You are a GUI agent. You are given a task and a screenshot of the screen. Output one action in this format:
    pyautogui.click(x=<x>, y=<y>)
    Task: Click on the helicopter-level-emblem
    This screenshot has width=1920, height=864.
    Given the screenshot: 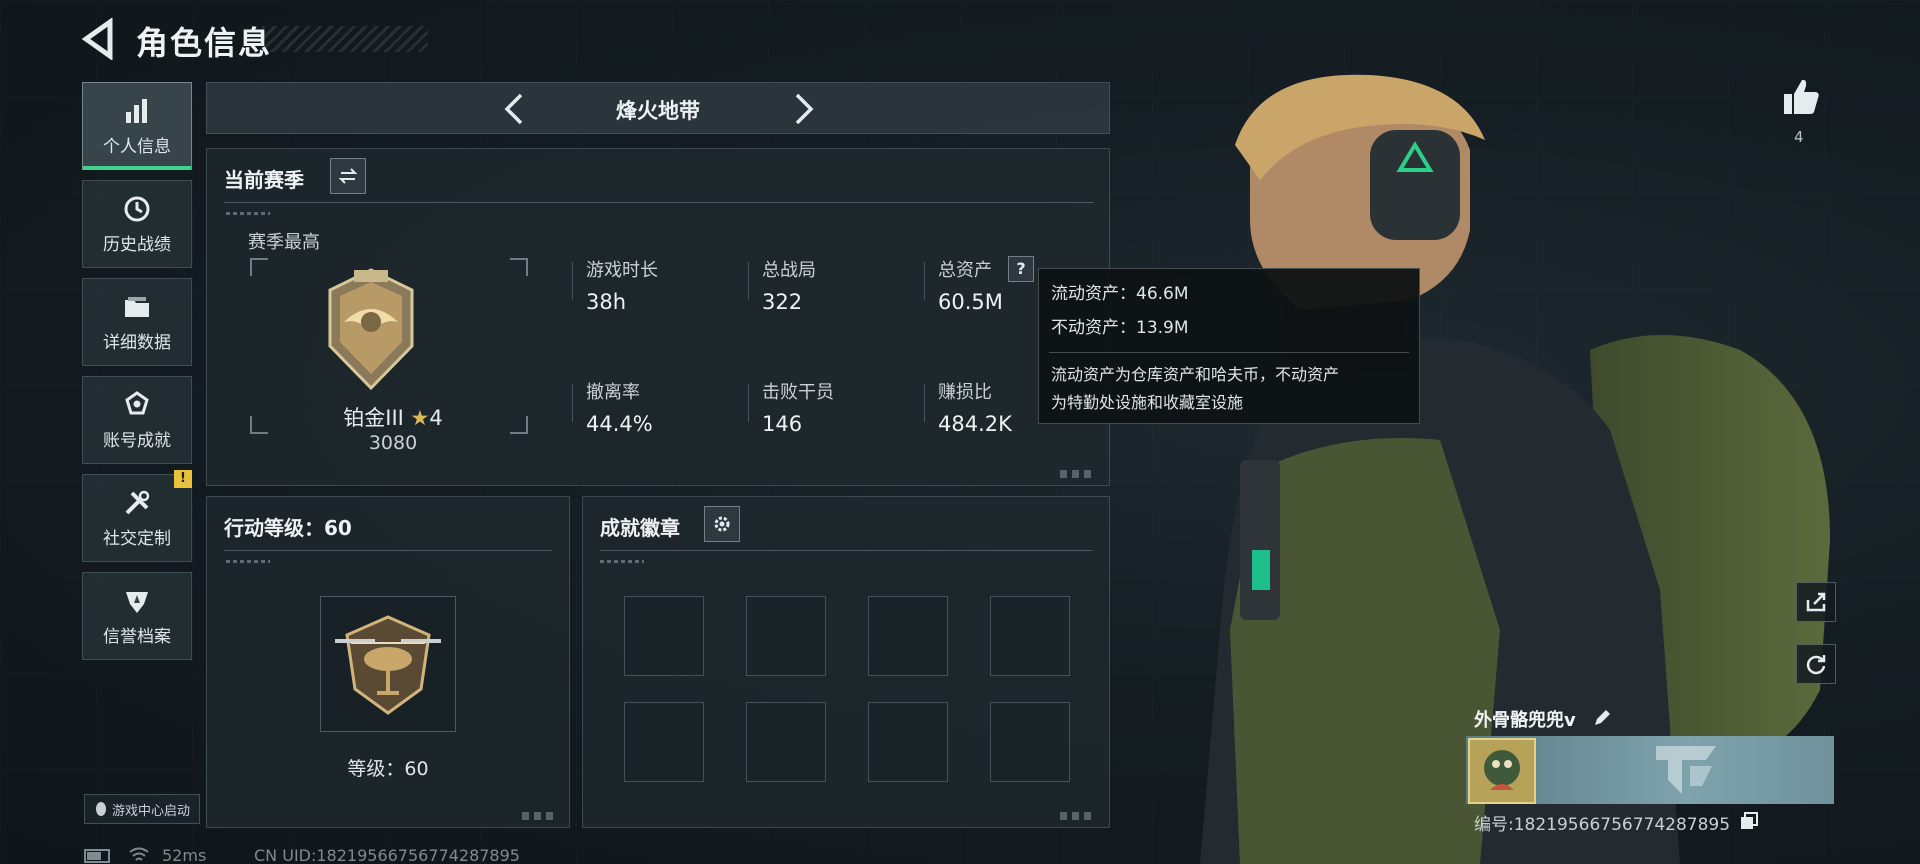 What is the action you would take?
    pyautogui.click(x=388, y=665)
    